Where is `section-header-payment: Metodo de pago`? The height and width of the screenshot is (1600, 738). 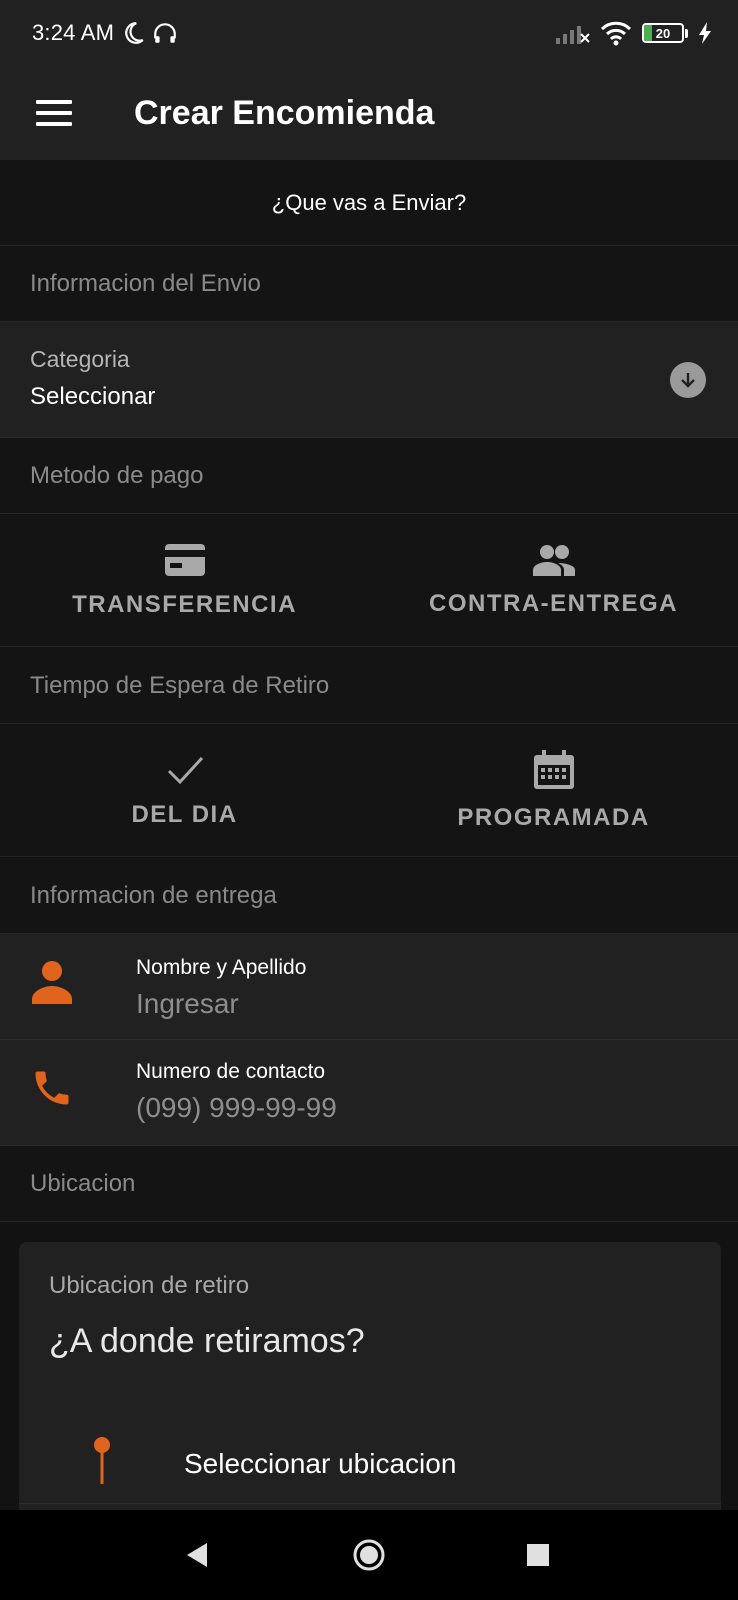
section-header-payment: Metodo de pago is located at coordinates (369, 476).